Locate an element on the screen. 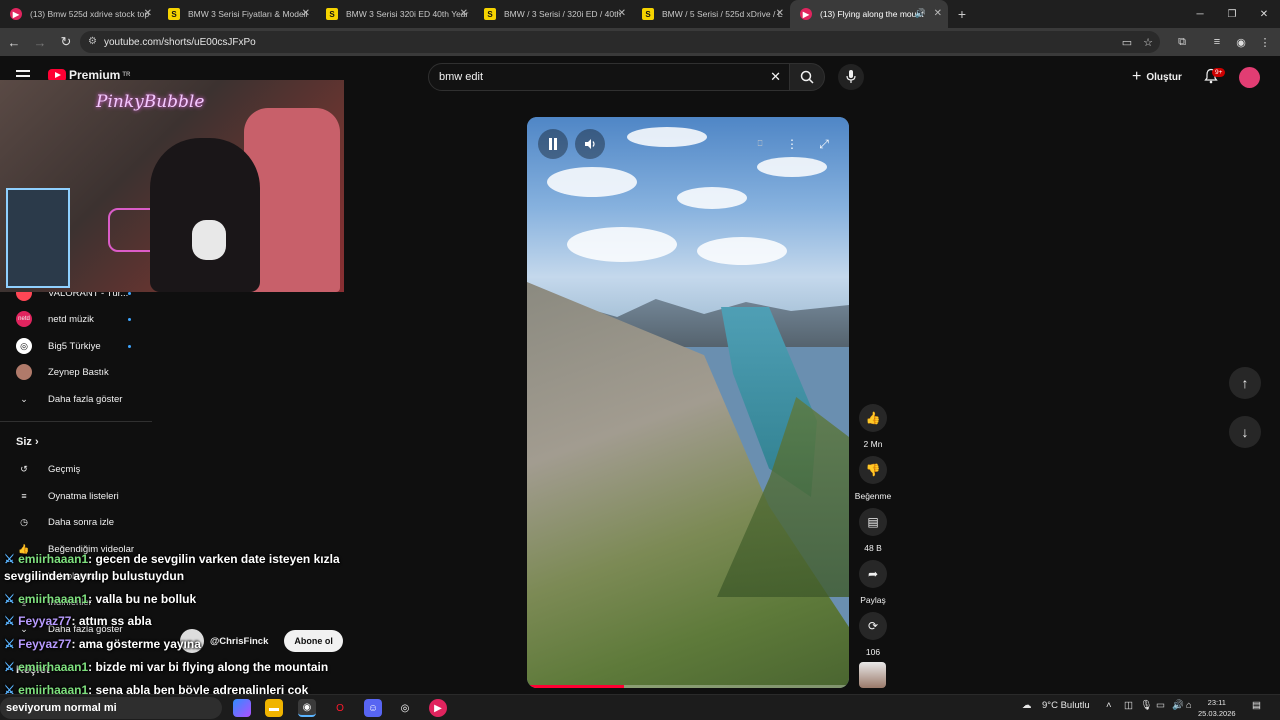 This screenshot has height=720, width=1280. search-button is located at coordinates (807, 77).